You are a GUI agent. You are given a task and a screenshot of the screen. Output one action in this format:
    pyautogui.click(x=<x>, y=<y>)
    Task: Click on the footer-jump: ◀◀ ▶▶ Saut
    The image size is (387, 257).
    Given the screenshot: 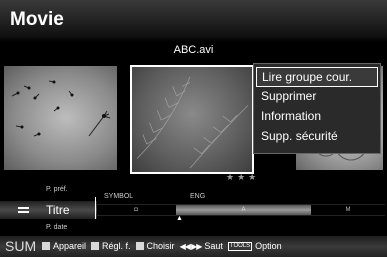 What is the action you would take?
    pyautogui.click(x=201, y=246)
    